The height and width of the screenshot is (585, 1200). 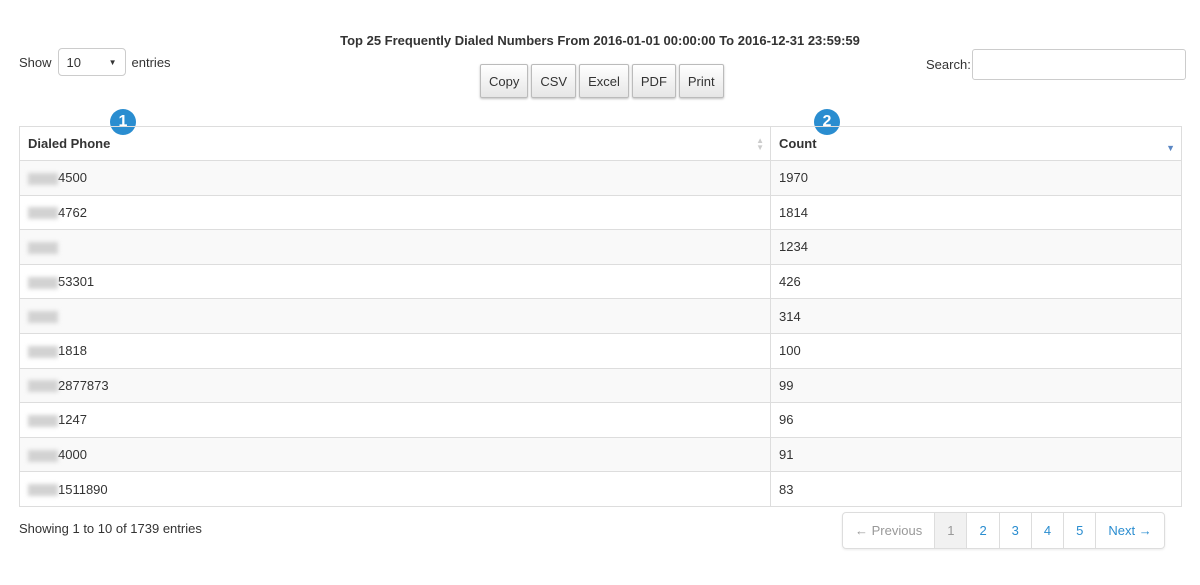 I want to click on table-row: 53301 426, so click(x=600, y=281).